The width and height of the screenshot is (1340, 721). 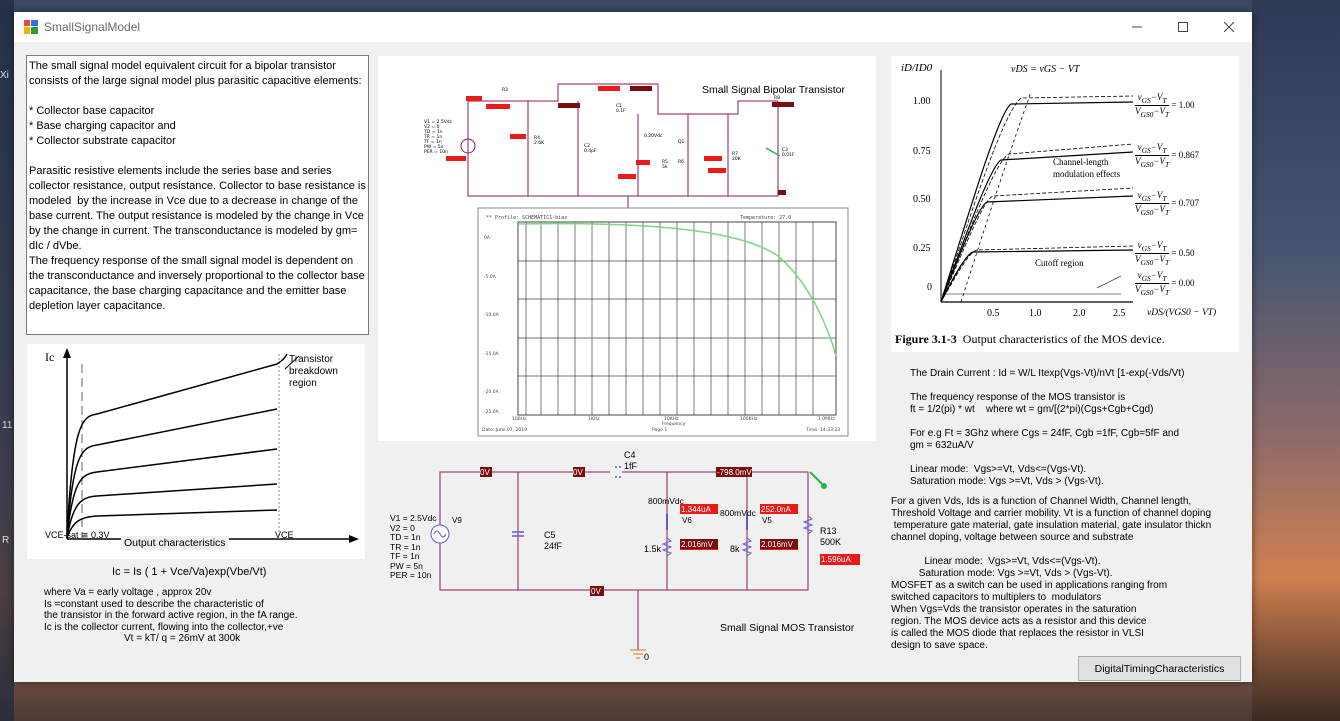 I want to click on sim-y-tick: 0A, so click(x=487, y=238).